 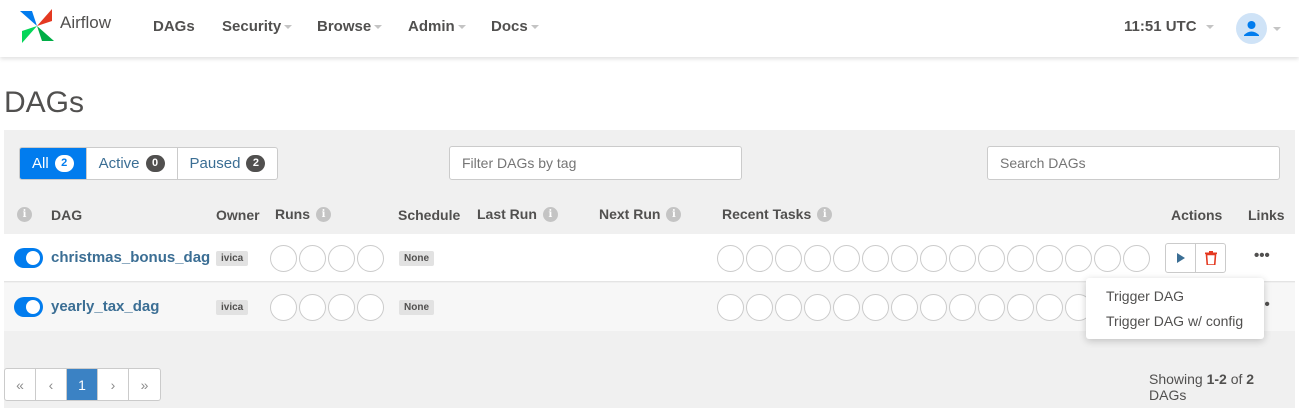 I want to click on links-more-icon: •••, so click(x=1262, y=255).